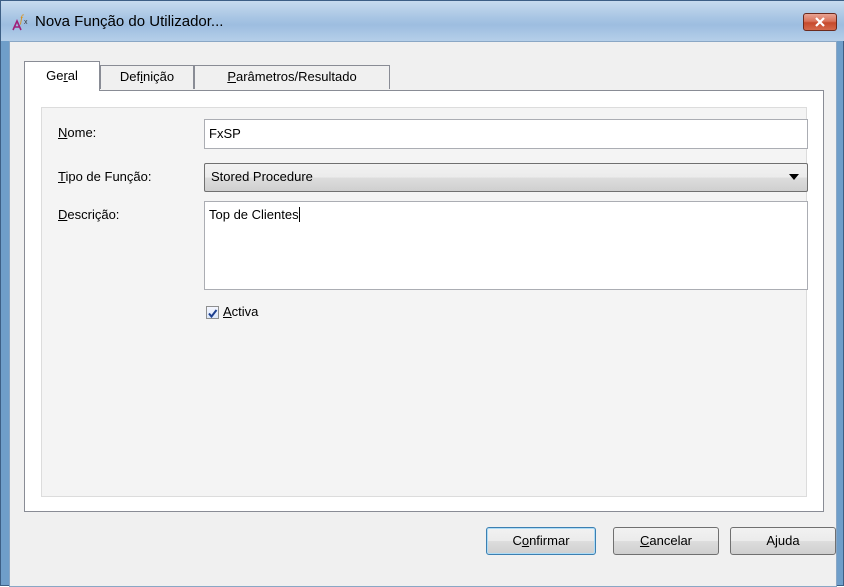  What do you see at coordinates (159, 76) in the screenshot?
I see `tab-label: nição` at bounding box center [159, 76].